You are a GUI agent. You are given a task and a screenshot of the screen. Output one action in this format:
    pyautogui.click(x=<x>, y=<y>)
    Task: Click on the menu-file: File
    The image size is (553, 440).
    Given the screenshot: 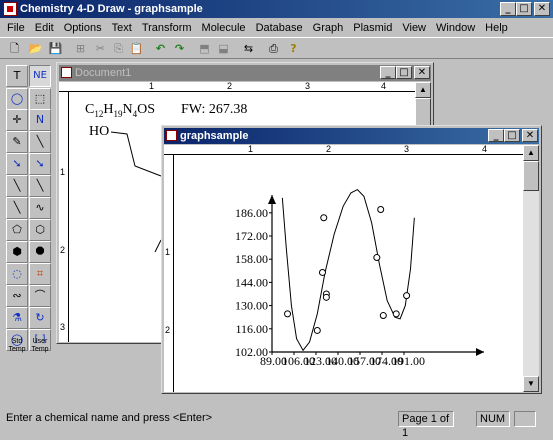 What is the action you would take?
    pyautogui.click(x=16, y=28)
    